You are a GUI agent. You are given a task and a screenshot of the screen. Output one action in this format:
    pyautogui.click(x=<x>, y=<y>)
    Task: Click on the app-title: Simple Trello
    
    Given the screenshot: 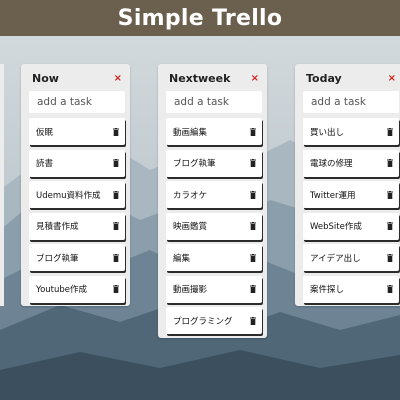 What is the action you would take?
    pyautogui.click(x=200, y=18)
    